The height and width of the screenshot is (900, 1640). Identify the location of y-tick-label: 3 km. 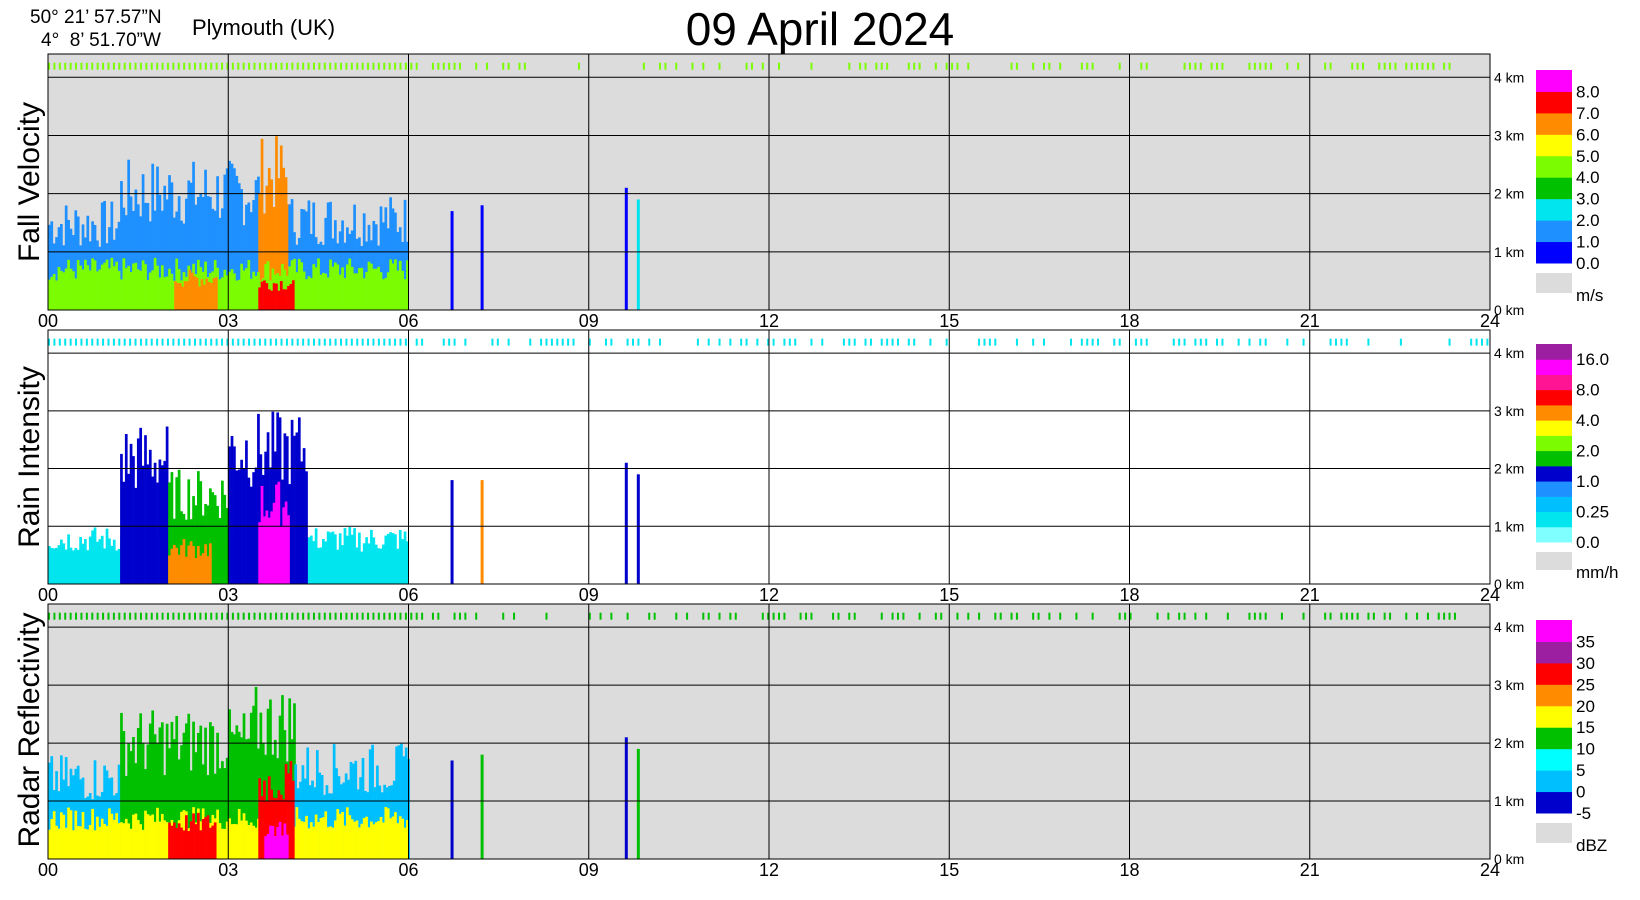
(1509, 685).